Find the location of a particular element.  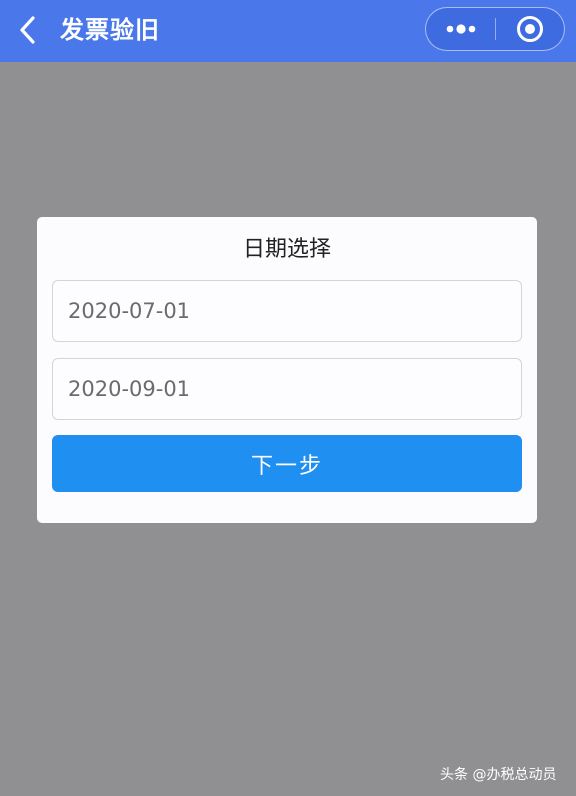

watermark: 头条 @办税总动员 is located at coordinates (498, 775).